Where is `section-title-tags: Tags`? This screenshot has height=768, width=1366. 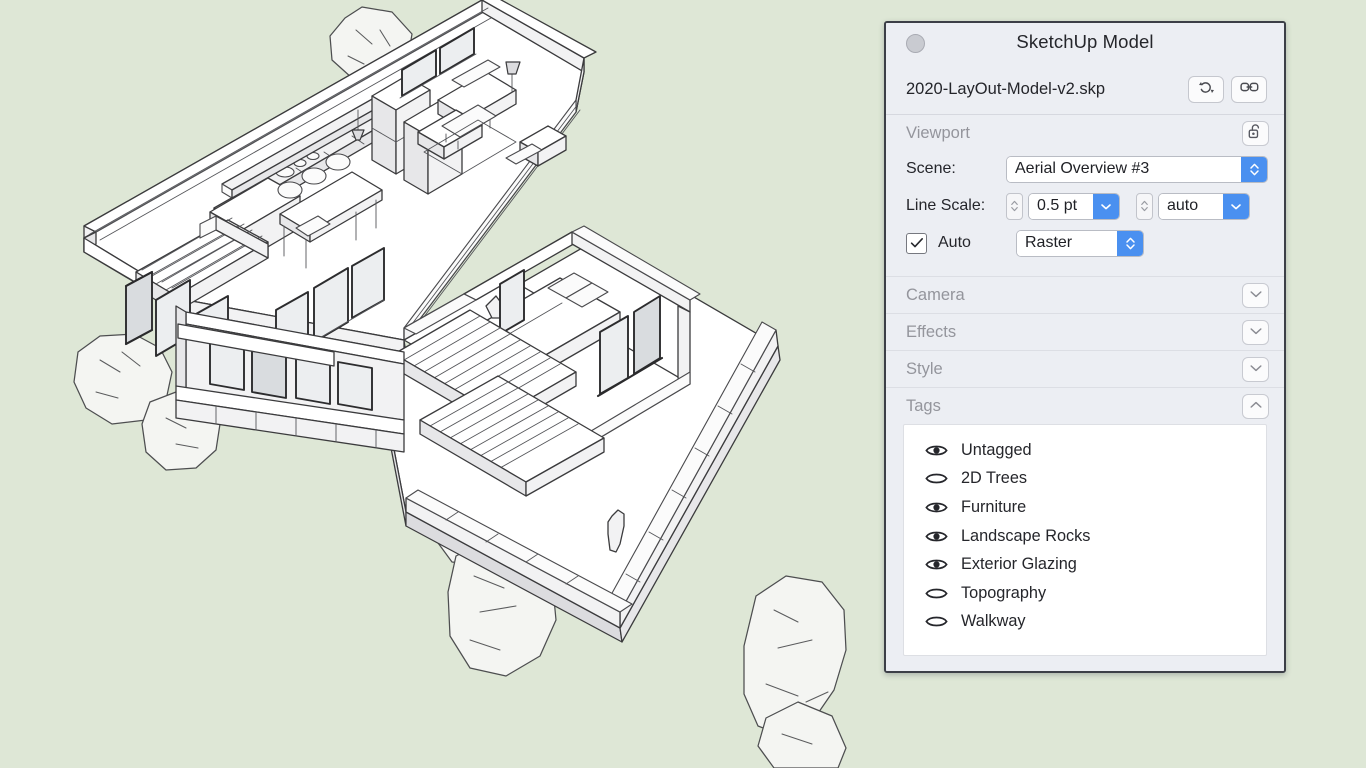 section-title-tags: Tags is located at coordinates (923, 405).